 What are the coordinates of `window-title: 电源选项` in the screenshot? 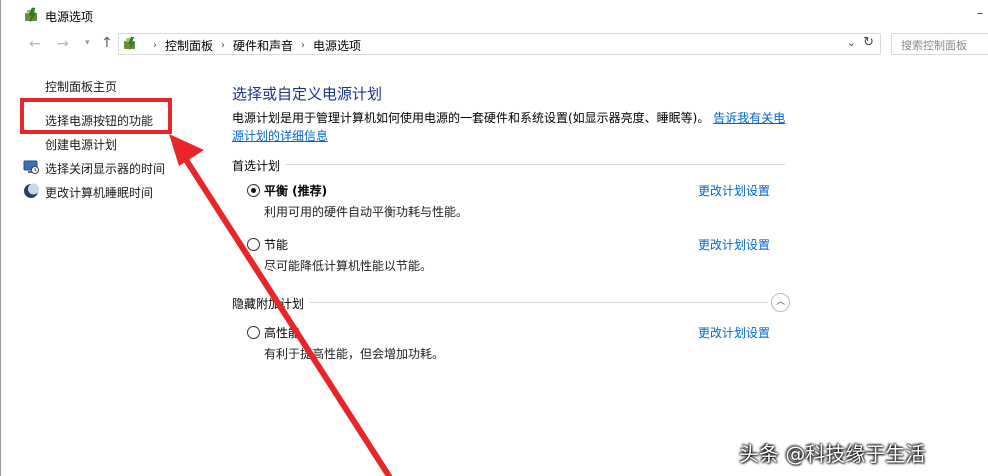 It's located at (69, 17).